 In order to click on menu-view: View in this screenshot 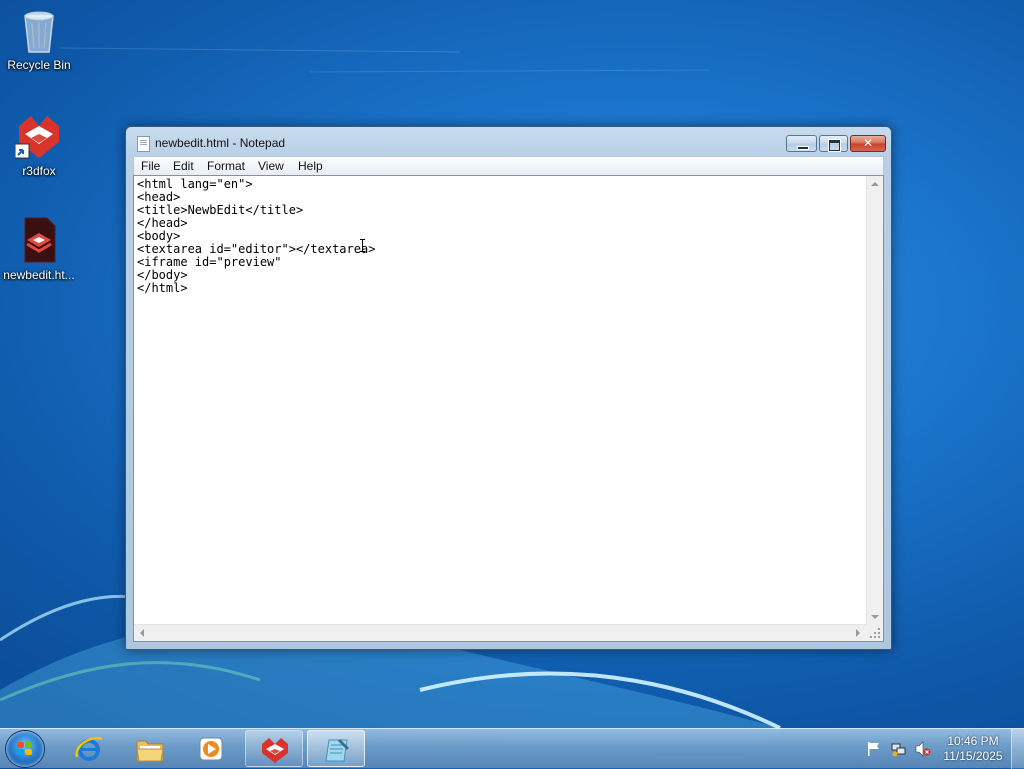, I will do `click(271, 166)`.